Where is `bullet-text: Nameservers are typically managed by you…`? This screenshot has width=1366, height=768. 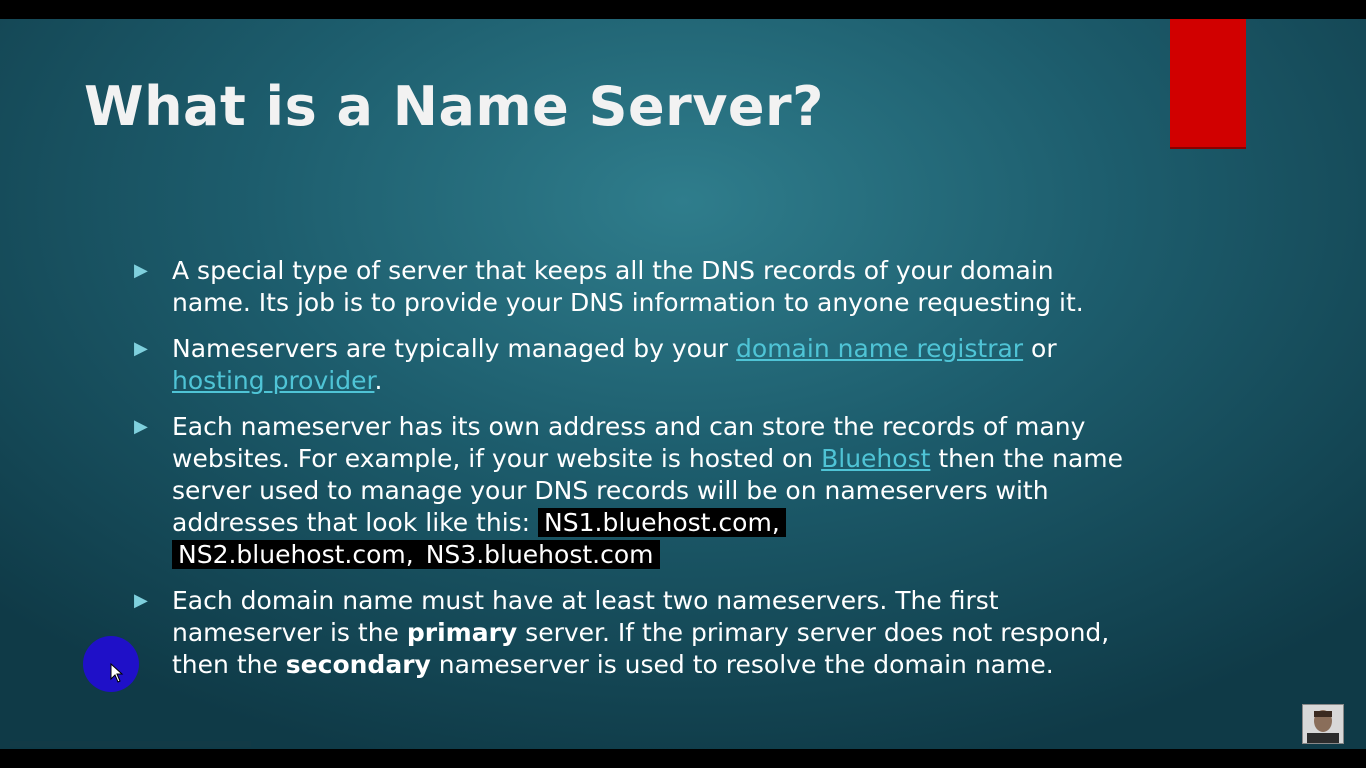
bullet-text: Nameservers are typically managed by you… is located at coordinates (614, 364).